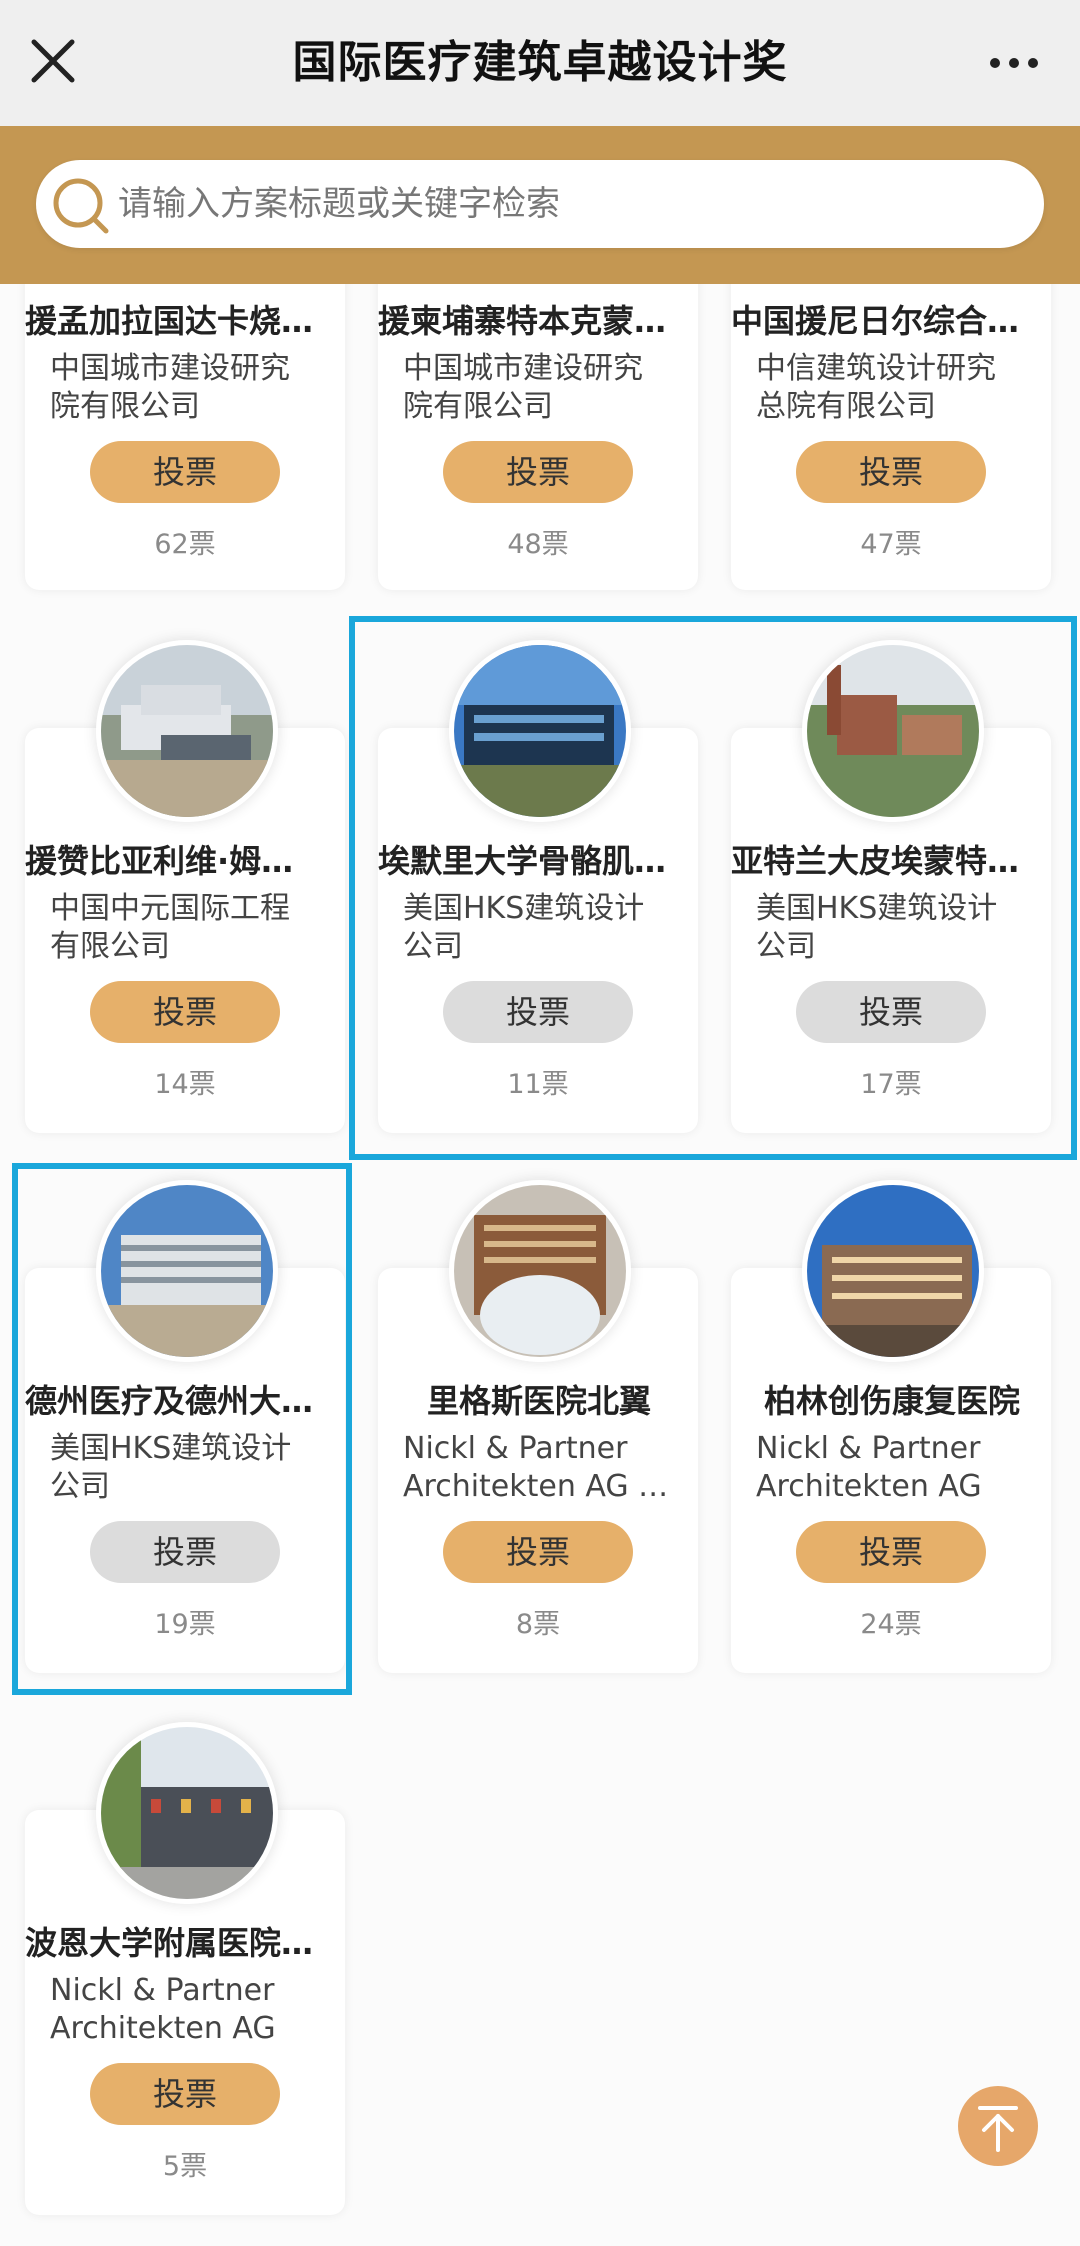  Describe the element at coordinates (81, 206) in the screenshot. I see `search-icon` at that location.